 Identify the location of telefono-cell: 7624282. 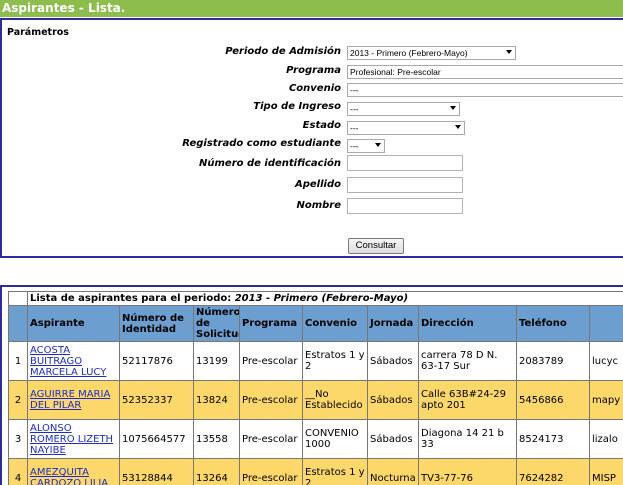
(553, 472).